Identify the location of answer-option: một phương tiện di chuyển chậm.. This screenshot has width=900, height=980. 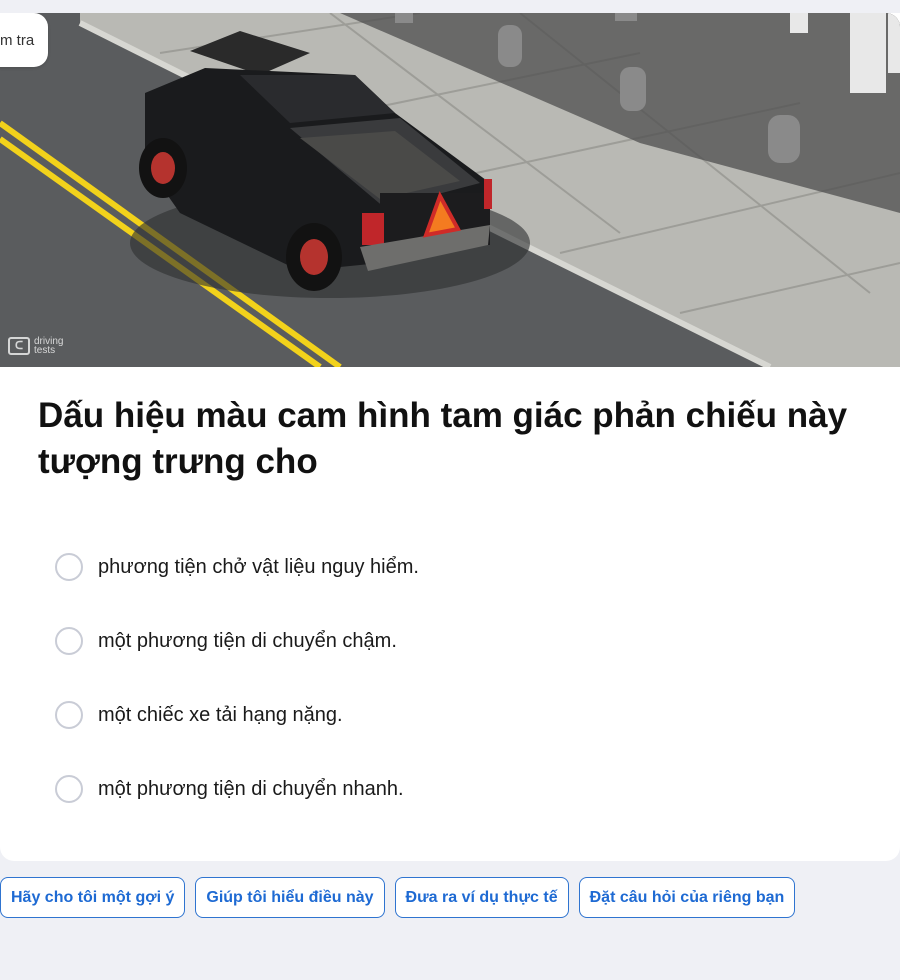
(455, 664).